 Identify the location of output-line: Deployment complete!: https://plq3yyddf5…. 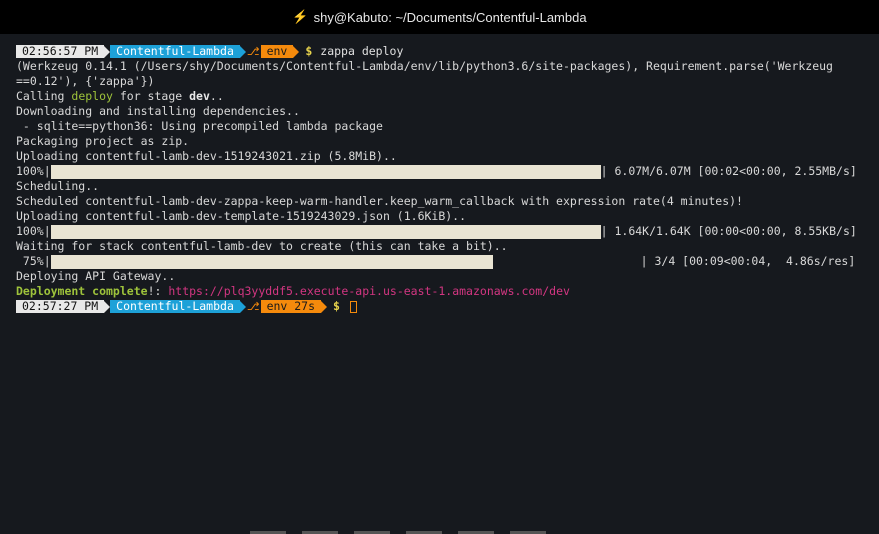
(443, 291).